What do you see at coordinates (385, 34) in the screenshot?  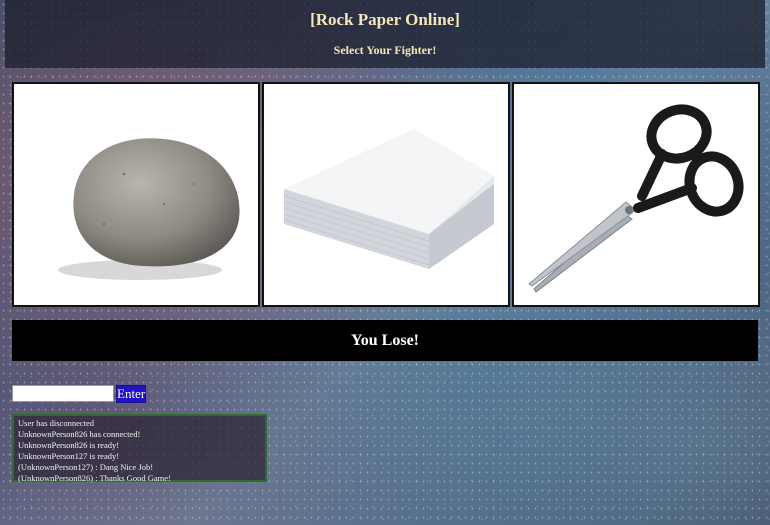 I see `header: [Rock Paper Online] Select Your Fighter!` at bounding box center [385, 34].